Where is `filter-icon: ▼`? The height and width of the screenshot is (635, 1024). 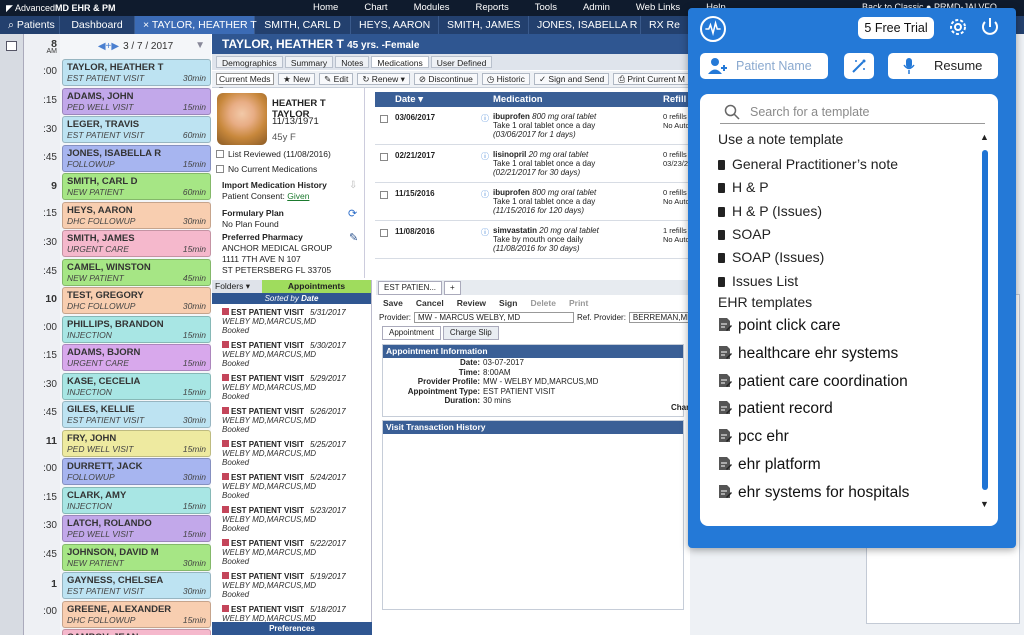
filter-icon: ▼ is located at coordinates (200, 45).